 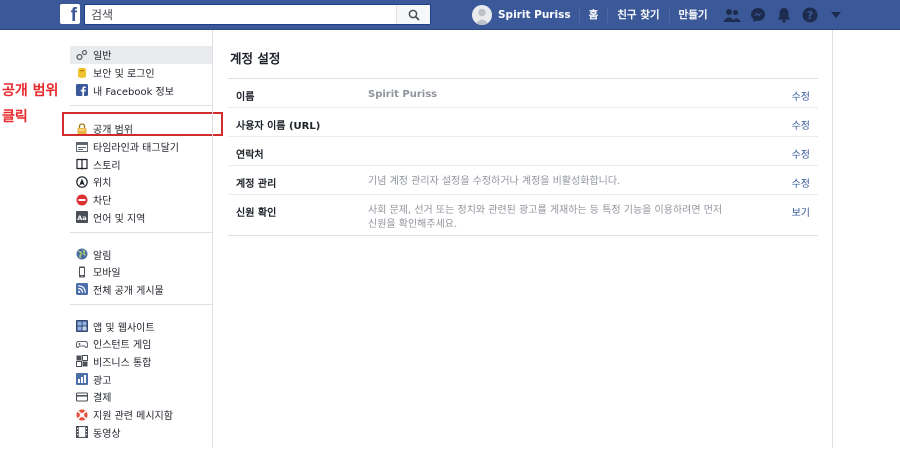 What do you see at coordinates (523, 93) in the screenshot?
I see `settings-row-name: 이름 Spirit Puriss 수정` at bounding box center [523, 93].